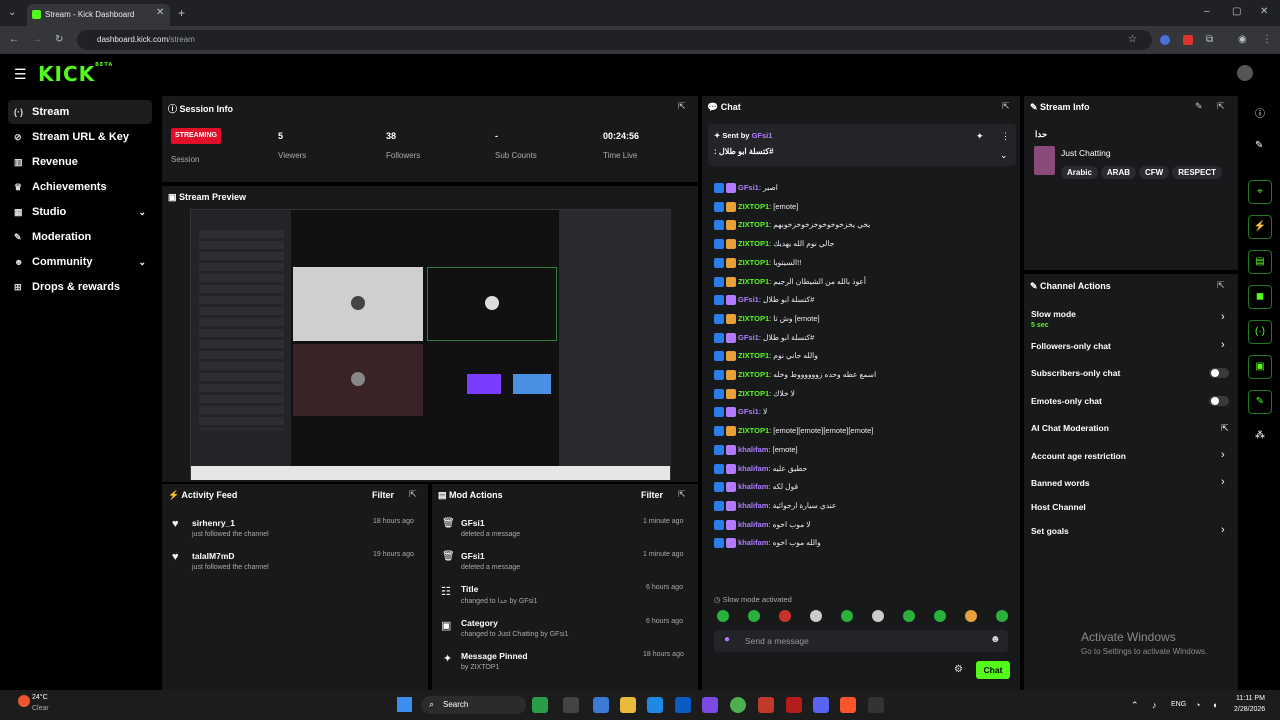 This screenshot has height=720, width=1280. What do you see at coordinates (762, 525) in the screenshot?
I see `chat-message: khalifam: لا موب اخوه` at bounding box center [762, 525].